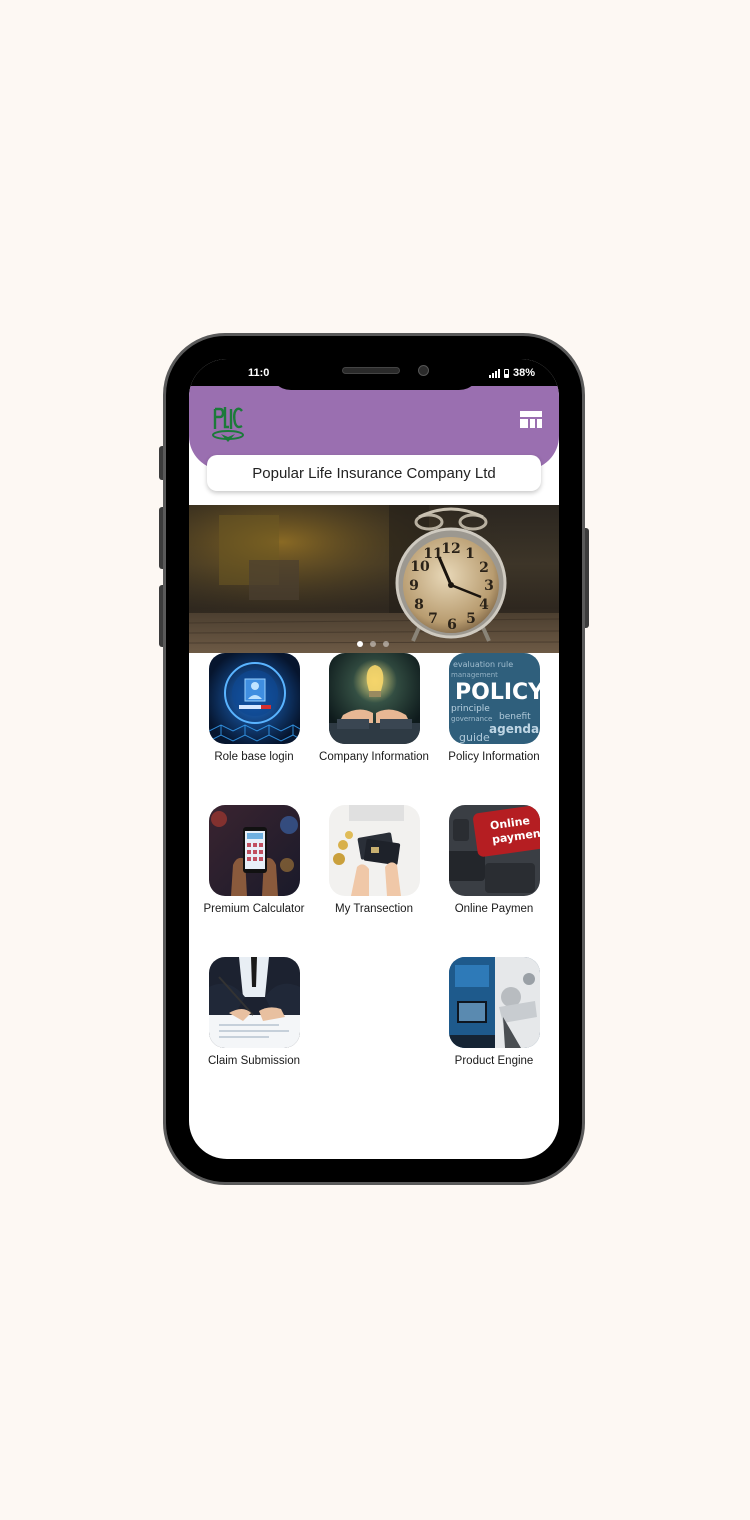  I want to click on product-engine-image, so click(494, 1002).